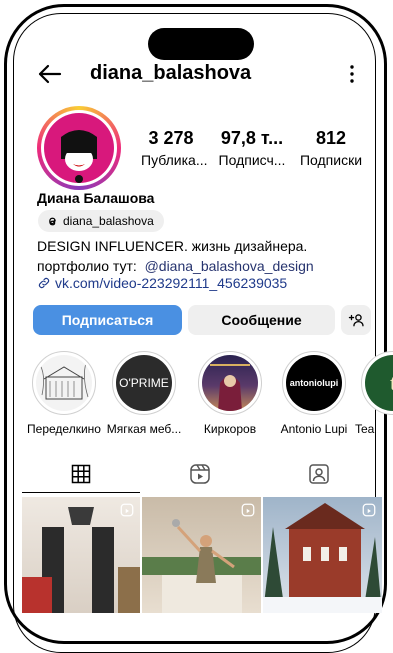  What do you see at coordinates (261, 320) in the screenshot?
I see `message-button: Сообщение` at bounding box center [261, 320].